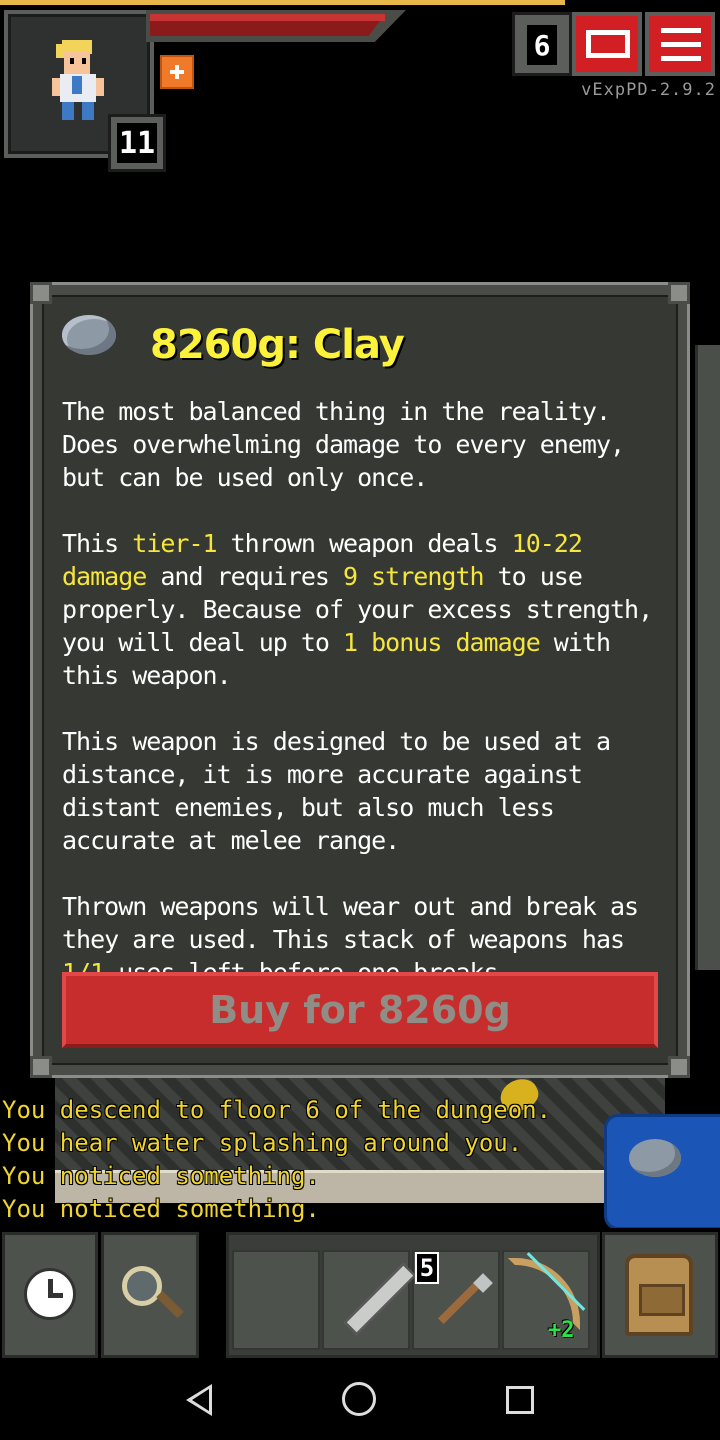 The image size is (720, 1440). What do you see at coordinates (659, 1295) in the screenshot?
I see `backpack-icon` at bounding box center [659, 1295].